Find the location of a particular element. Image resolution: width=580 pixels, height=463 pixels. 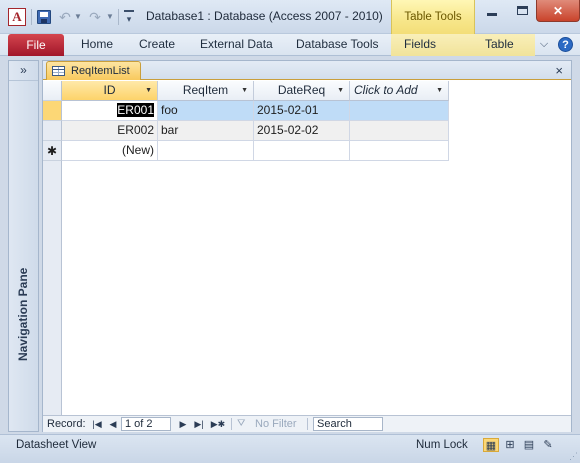

column-header-label: ReqItem is located at coordinates (205, 90).